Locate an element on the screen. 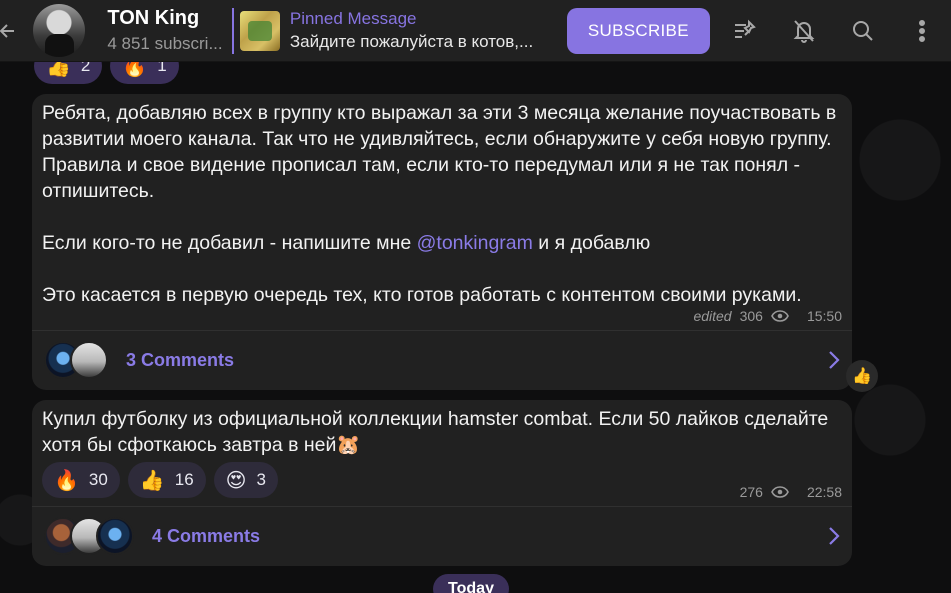  reaction-count: 30 is located at coordinates (98, 479).